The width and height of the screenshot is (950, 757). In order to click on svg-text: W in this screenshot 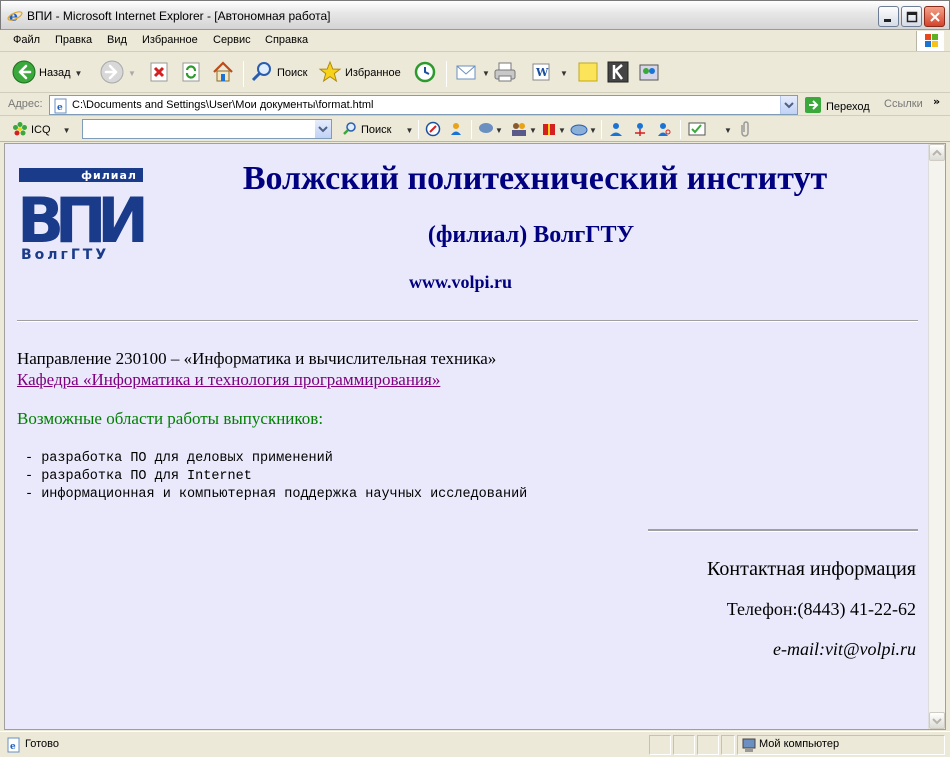, I will do `click(542, 72)`.